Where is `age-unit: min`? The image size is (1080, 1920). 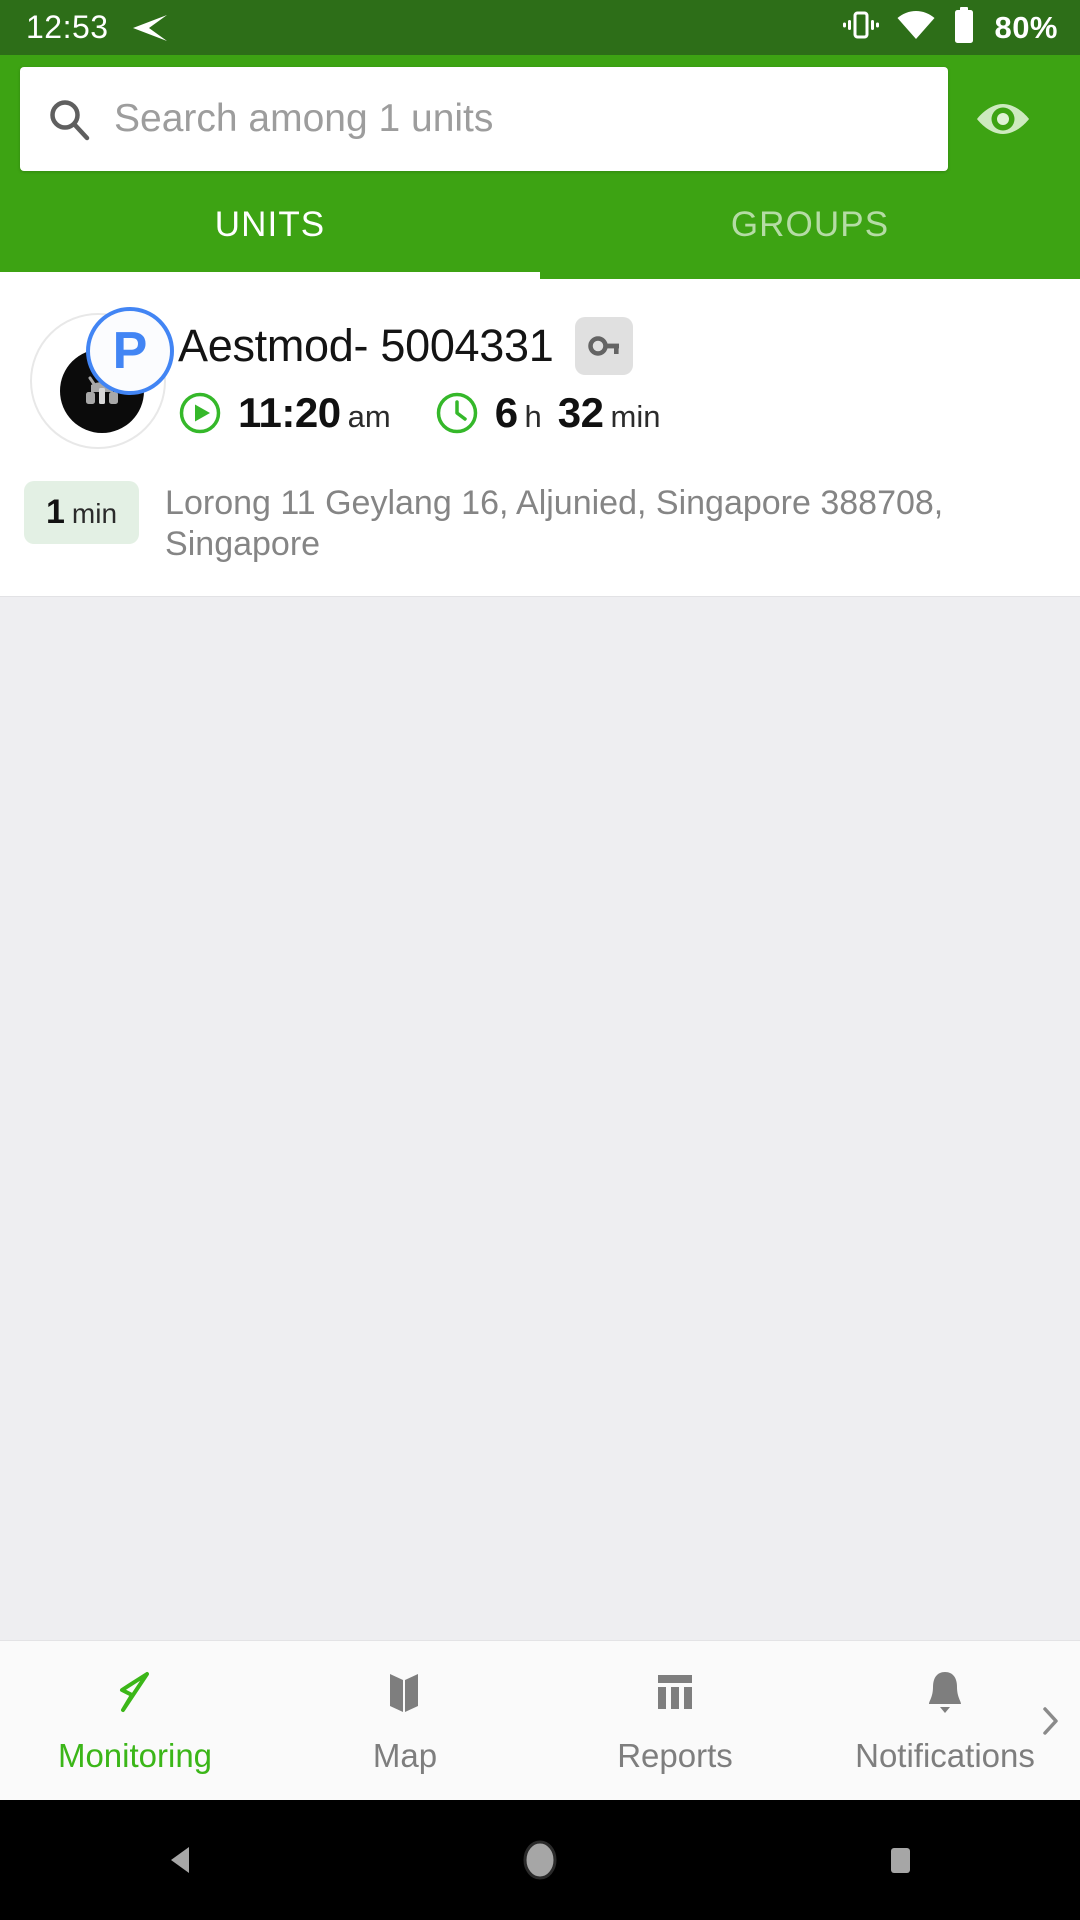
age-unit: min is located at coordinates (94, 513).